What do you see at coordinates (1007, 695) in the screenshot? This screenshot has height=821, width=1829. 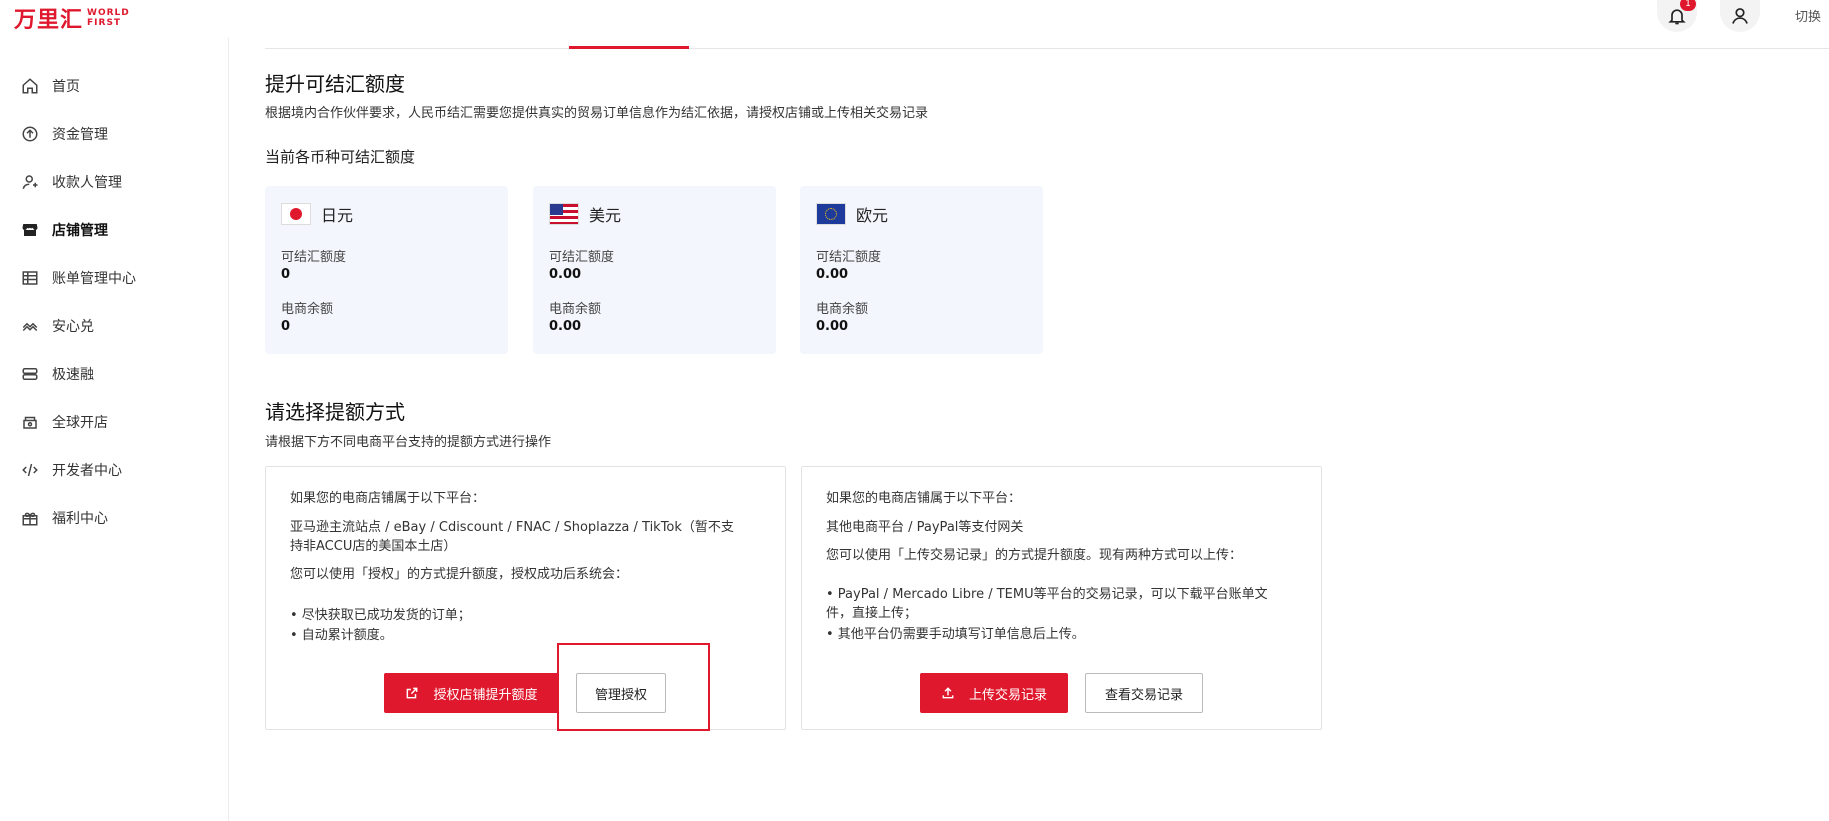 I see `upload-records-button-label: 上传交易记录` at bounding box center [1007, 695].